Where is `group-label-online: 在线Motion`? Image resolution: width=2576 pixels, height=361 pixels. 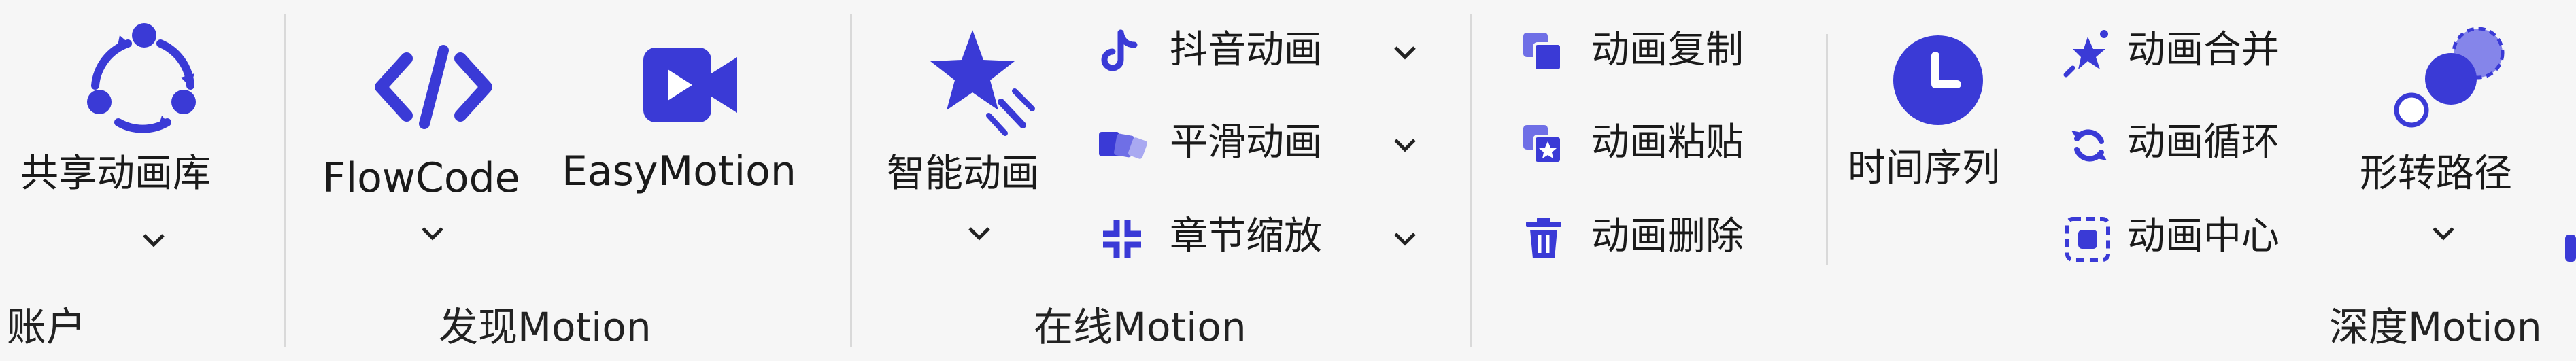 group-label-online: 在线Motion is located at coordinates (1140, 327).